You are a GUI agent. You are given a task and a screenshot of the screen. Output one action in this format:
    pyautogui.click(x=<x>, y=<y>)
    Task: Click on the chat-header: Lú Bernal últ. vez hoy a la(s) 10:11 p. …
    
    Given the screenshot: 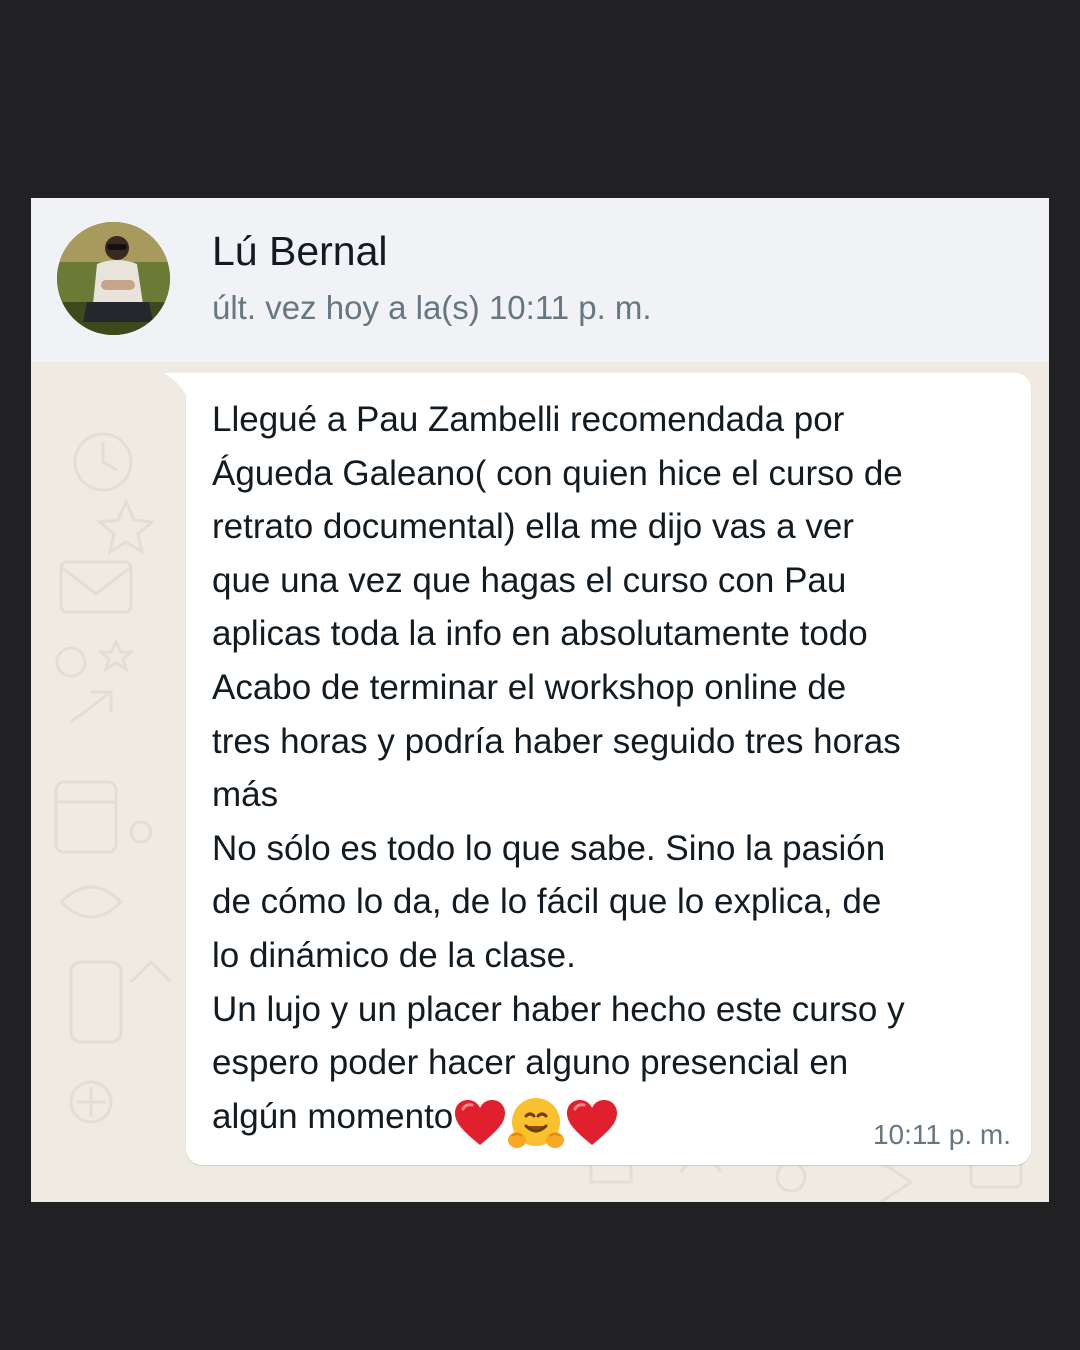 What is the action you would take?
    pyautogui.click(x=540, y=280)
    